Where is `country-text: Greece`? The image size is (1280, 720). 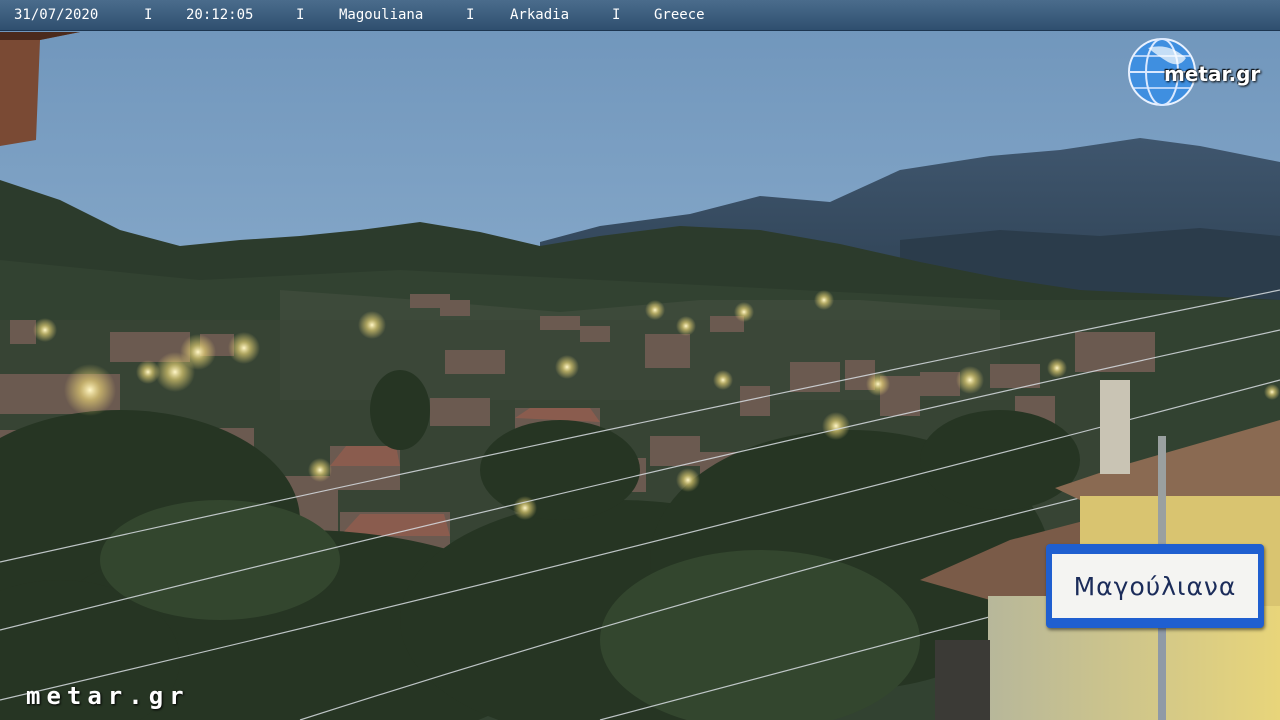
country-text: Greece is located at coordinates (679, 15).